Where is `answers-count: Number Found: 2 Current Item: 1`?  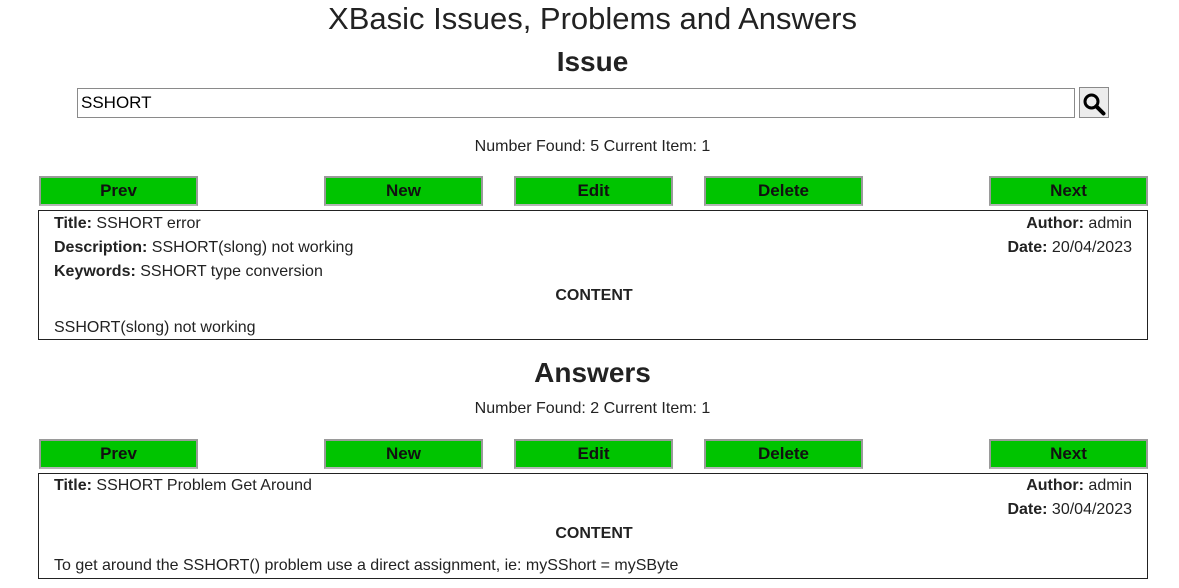
answers-count: Number Found: 2 Current Item: 1 is located at coordinates (592, 408).